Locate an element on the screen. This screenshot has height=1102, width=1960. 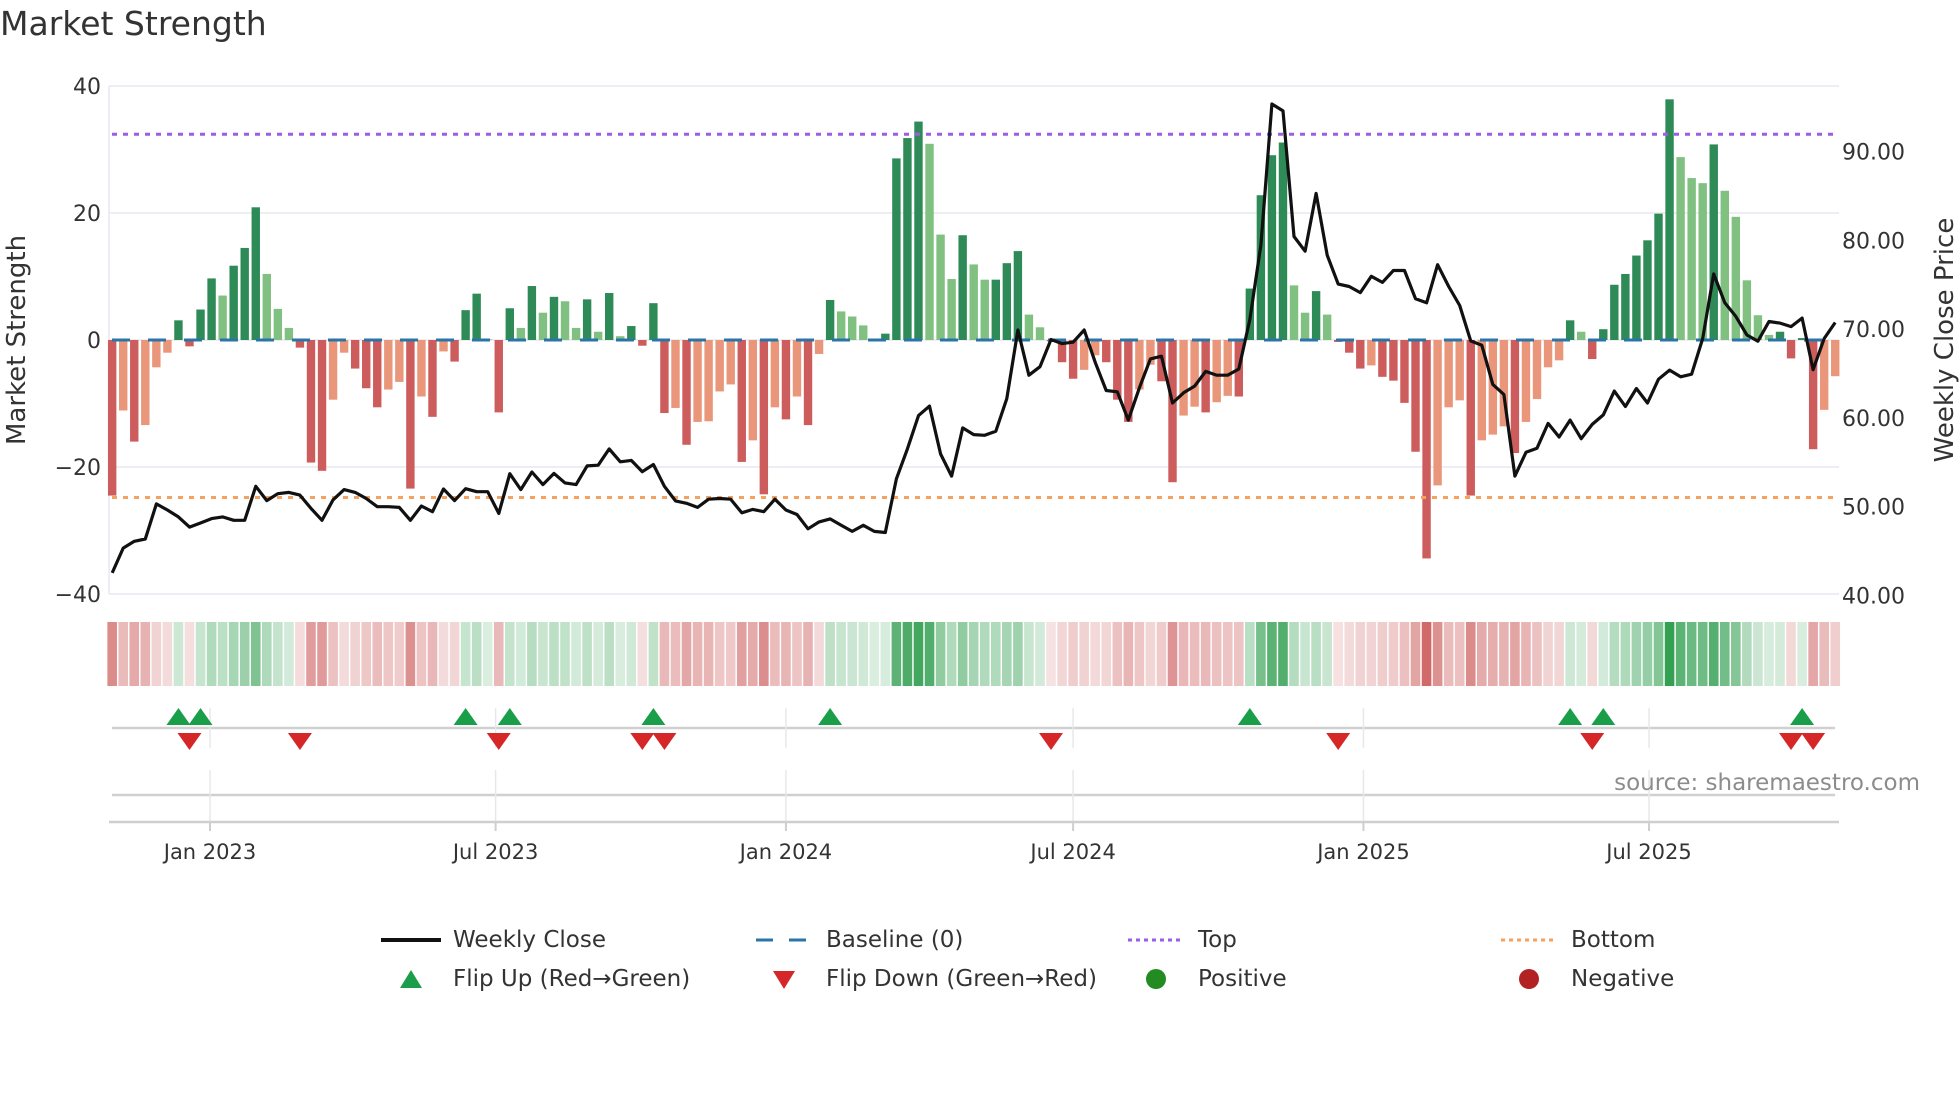
legend-bottom: Bottom is located at coordinates (1577, 940).